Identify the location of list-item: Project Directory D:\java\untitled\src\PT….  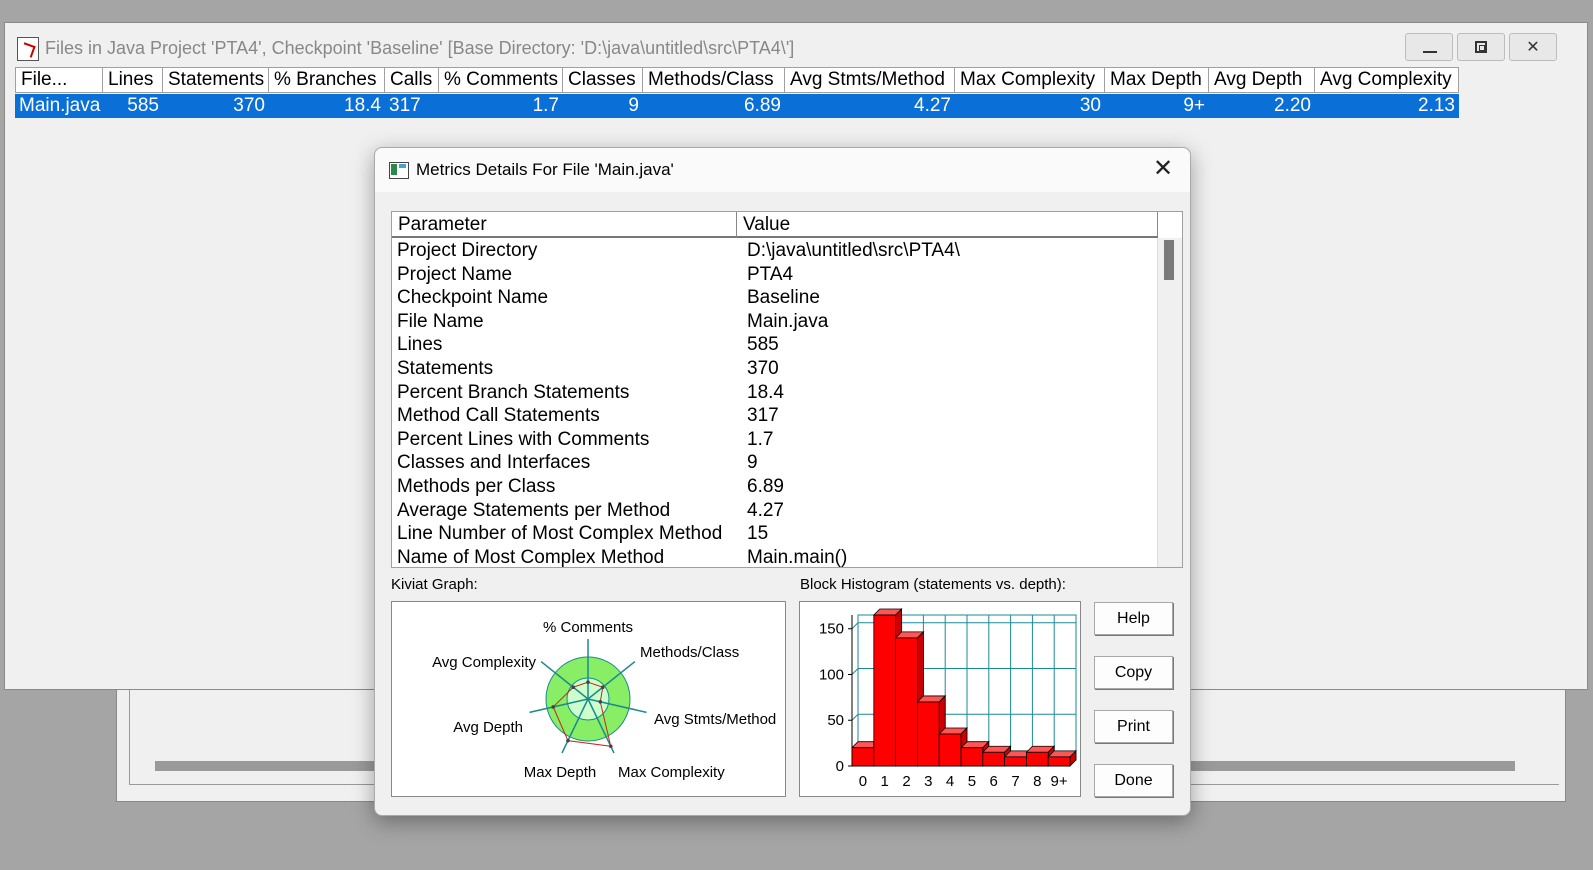
(775, 252).